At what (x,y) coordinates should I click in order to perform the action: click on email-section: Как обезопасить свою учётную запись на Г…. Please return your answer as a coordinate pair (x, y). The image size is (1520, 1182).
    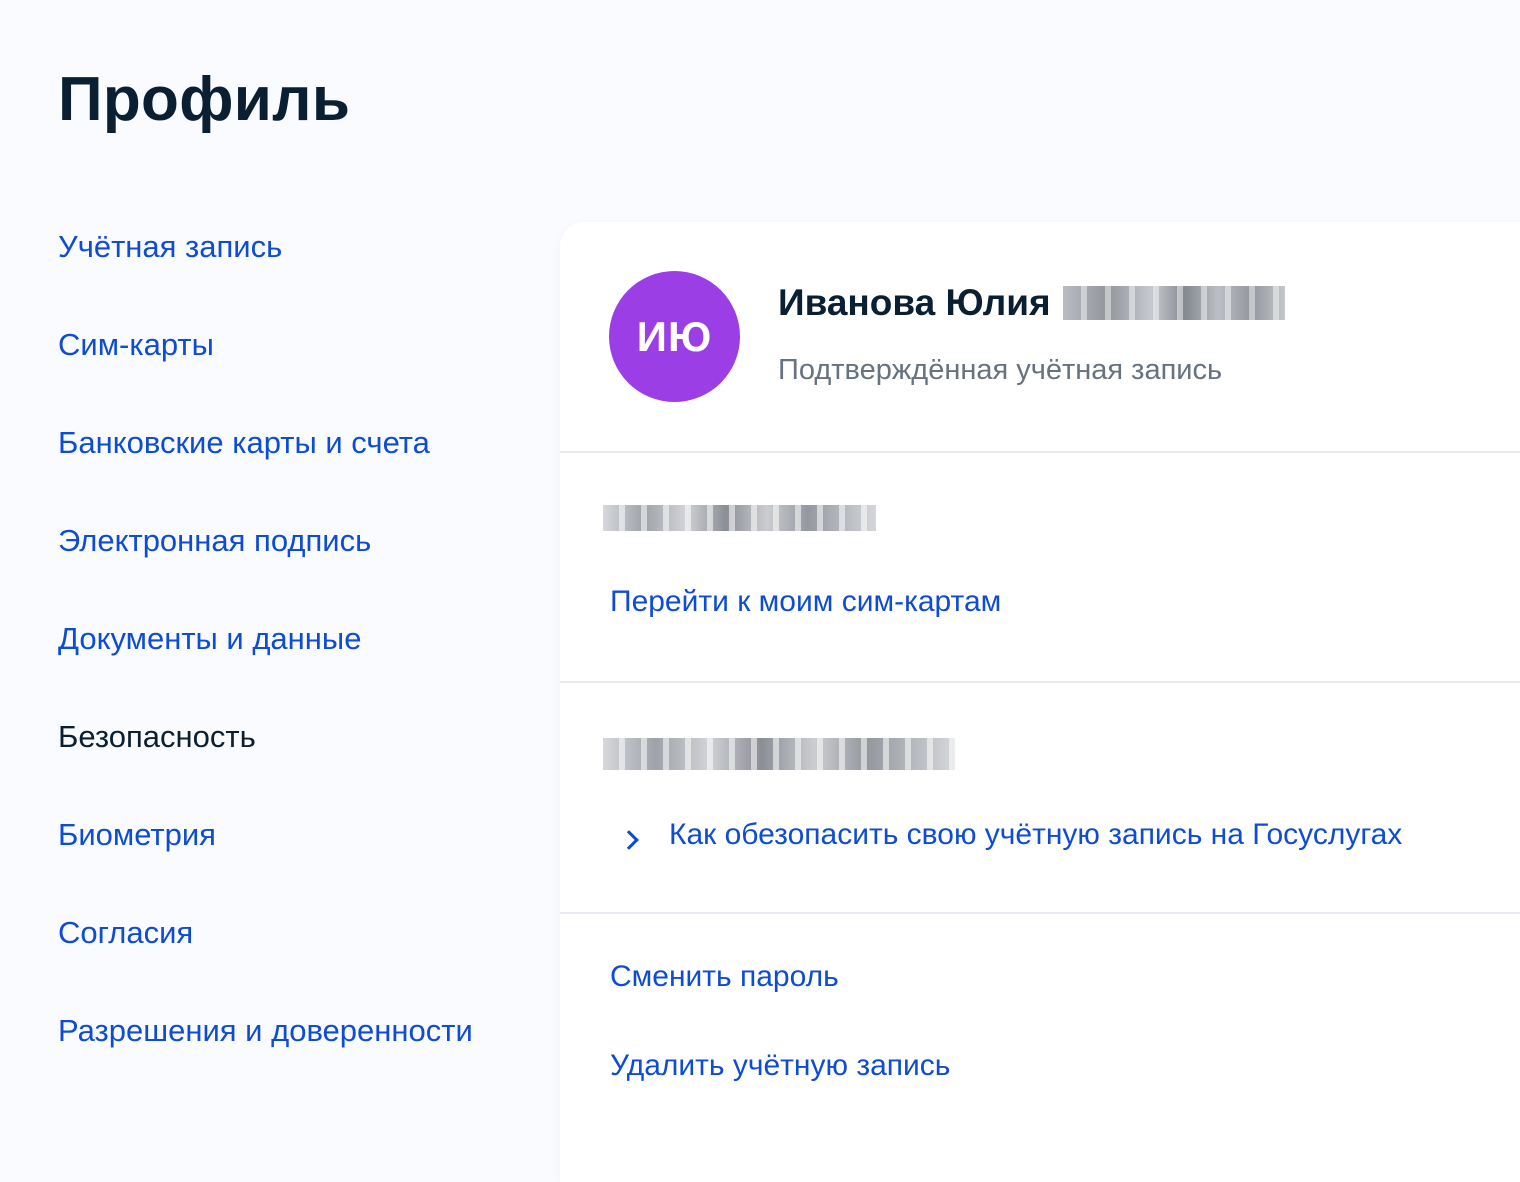
    Looking at the image, I should click on (1040, 797).